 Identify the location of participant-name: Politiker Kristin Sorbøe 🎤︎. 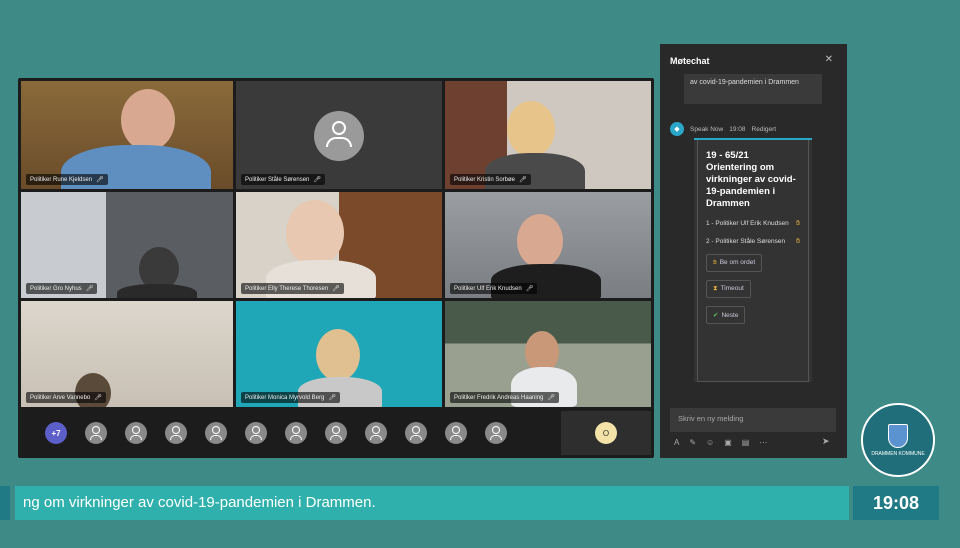
(490, 179).